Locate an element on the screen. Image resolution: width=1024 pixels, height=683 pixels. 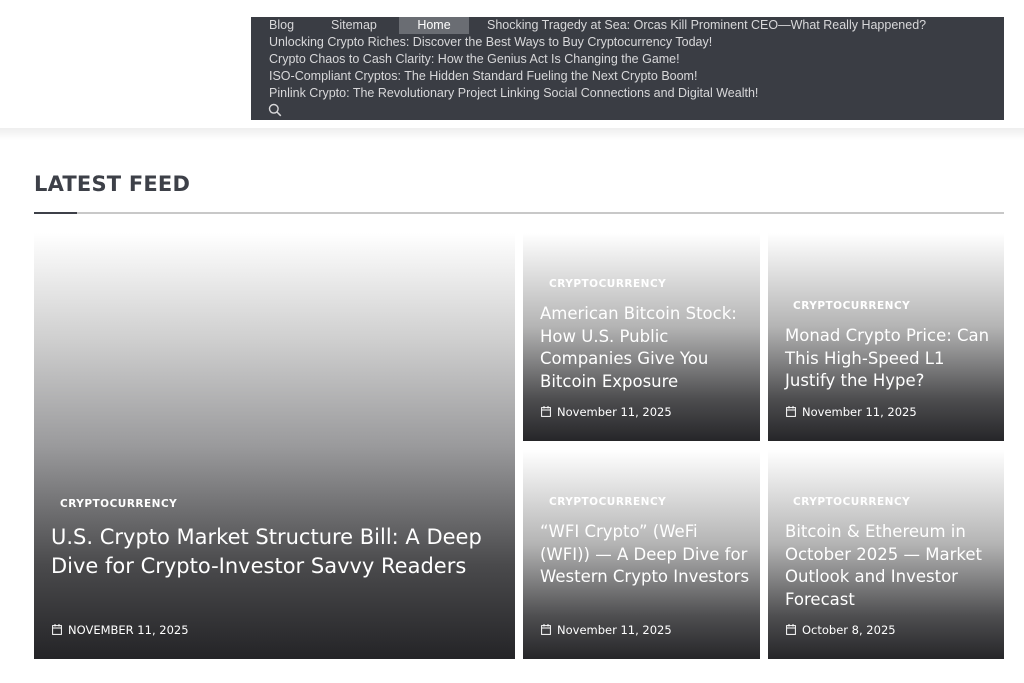
post-date-text: NOVEMBER 11, 2025 is located at coordinates (128, 630).